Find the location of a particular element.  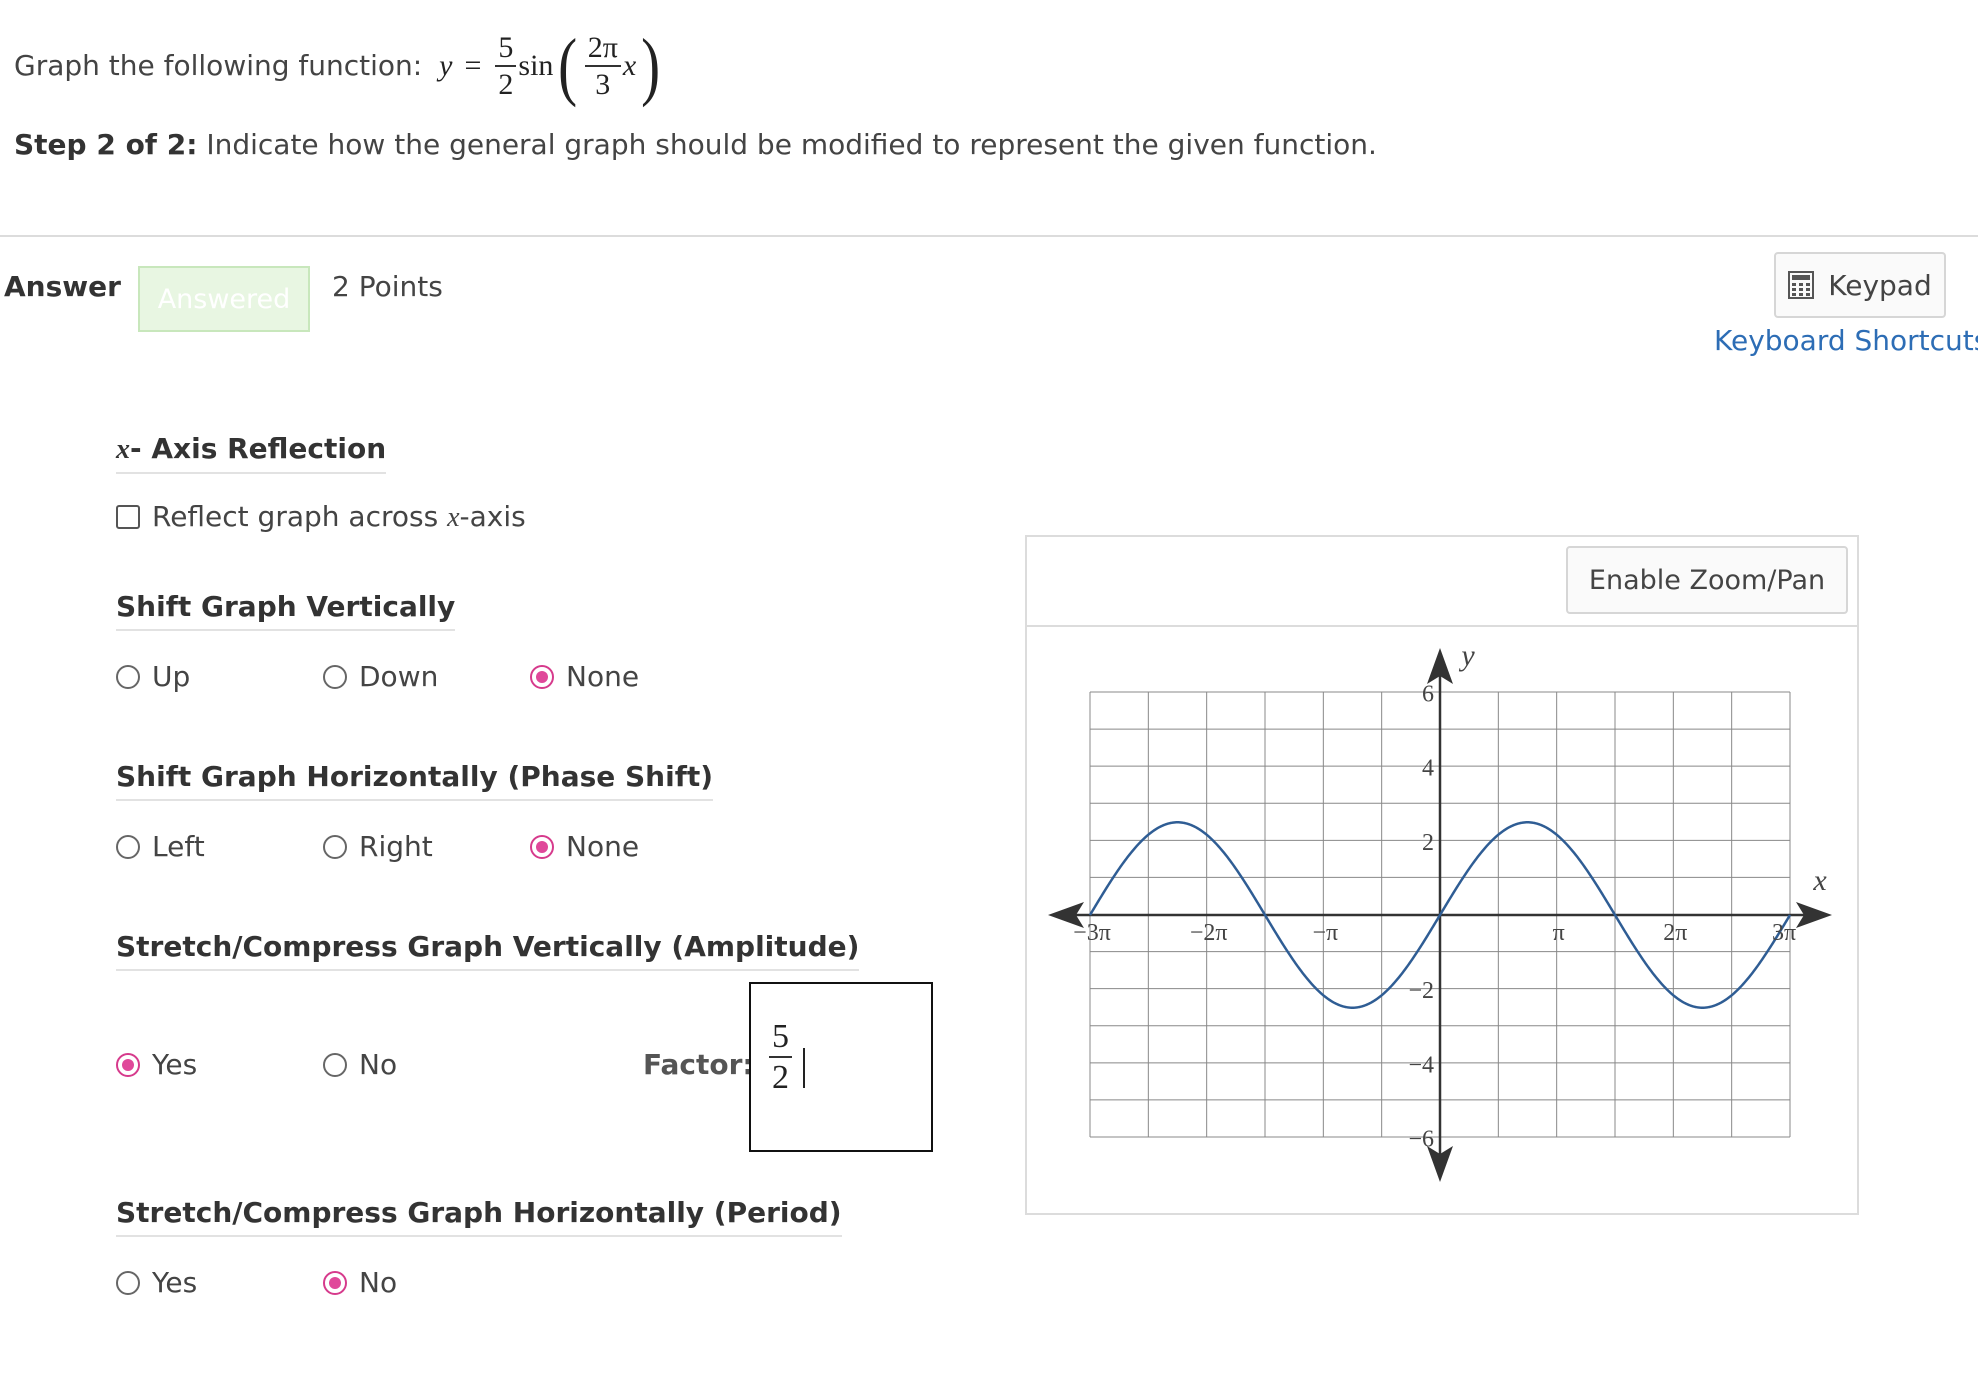

radio-yes-selected is located at coordinates (128, 1064).